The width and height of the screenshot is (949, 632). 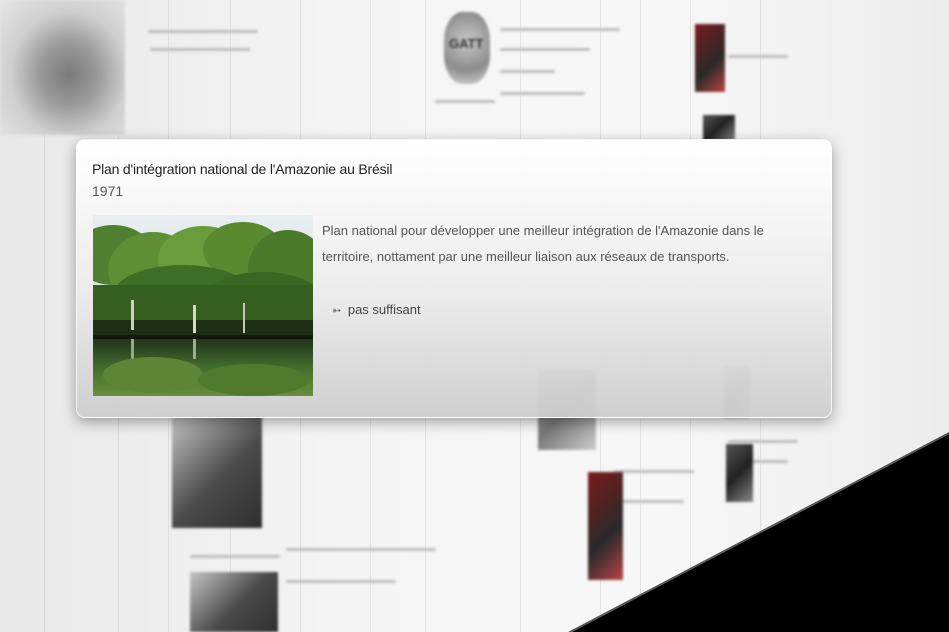 What do you see at coordinates (337, 311) in the screenshot?
I see `double-arrow-icon: ➳` at bounding box center [337, 311].